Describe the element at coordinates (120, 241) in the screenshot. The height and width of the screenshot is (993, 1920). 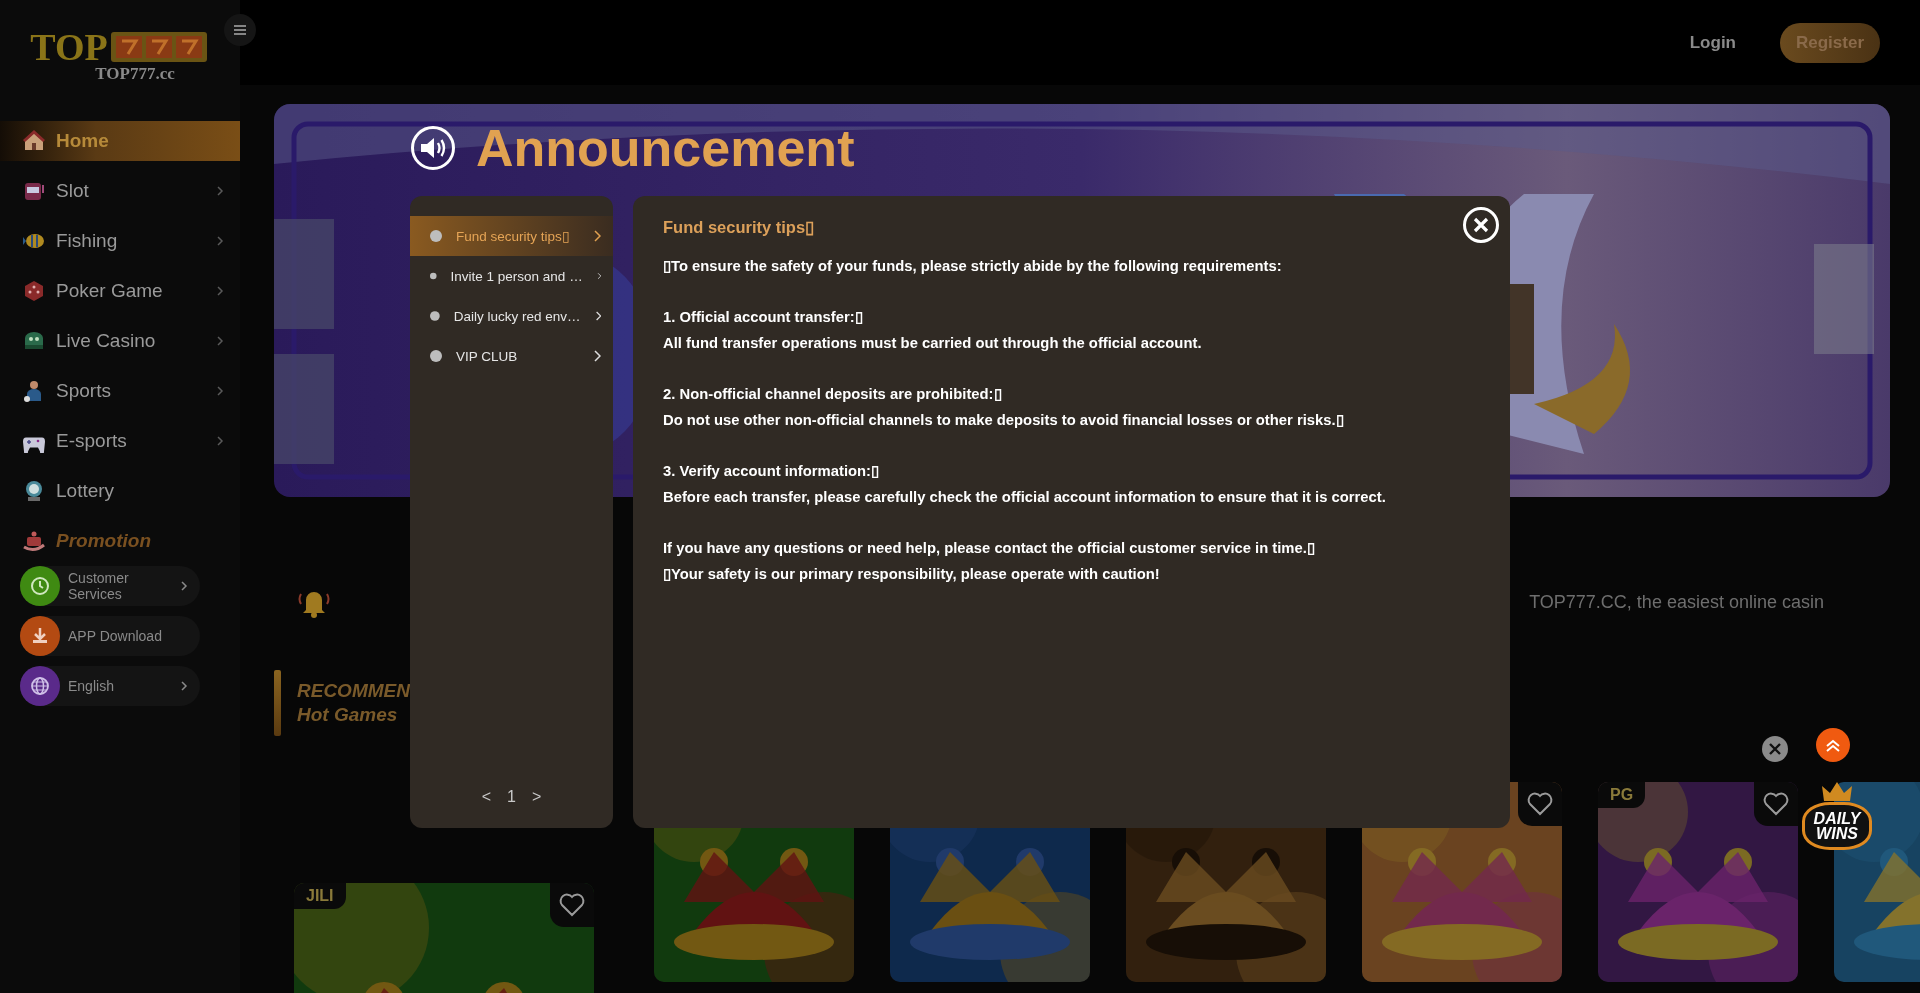
I see `nav-item: Fishing` at that location.